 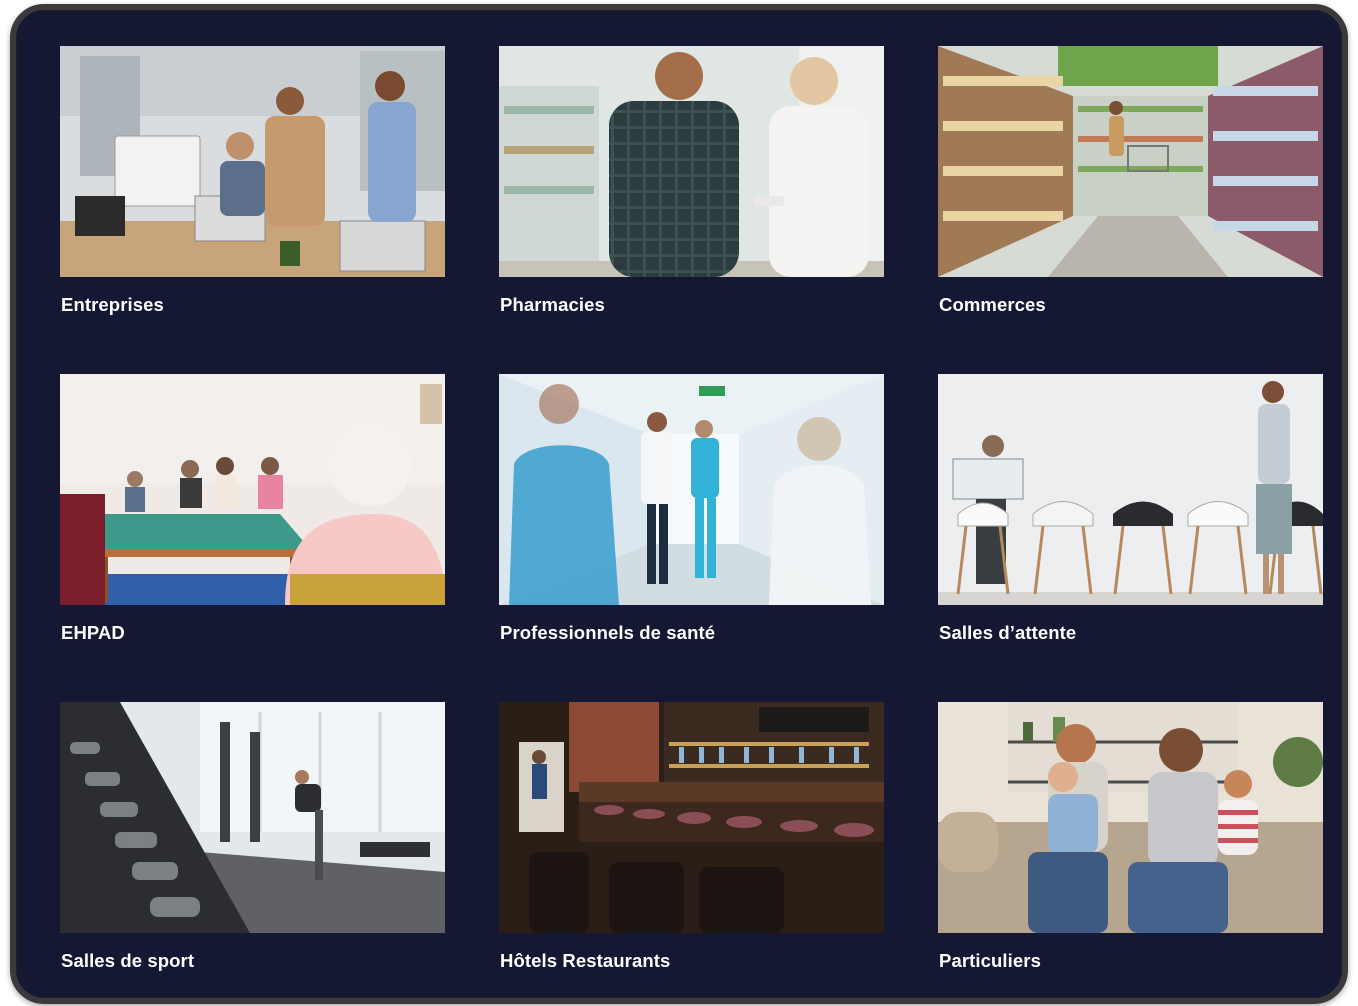 I want to click on category-label: Professionnels de santé, so click(x=608, y=632).